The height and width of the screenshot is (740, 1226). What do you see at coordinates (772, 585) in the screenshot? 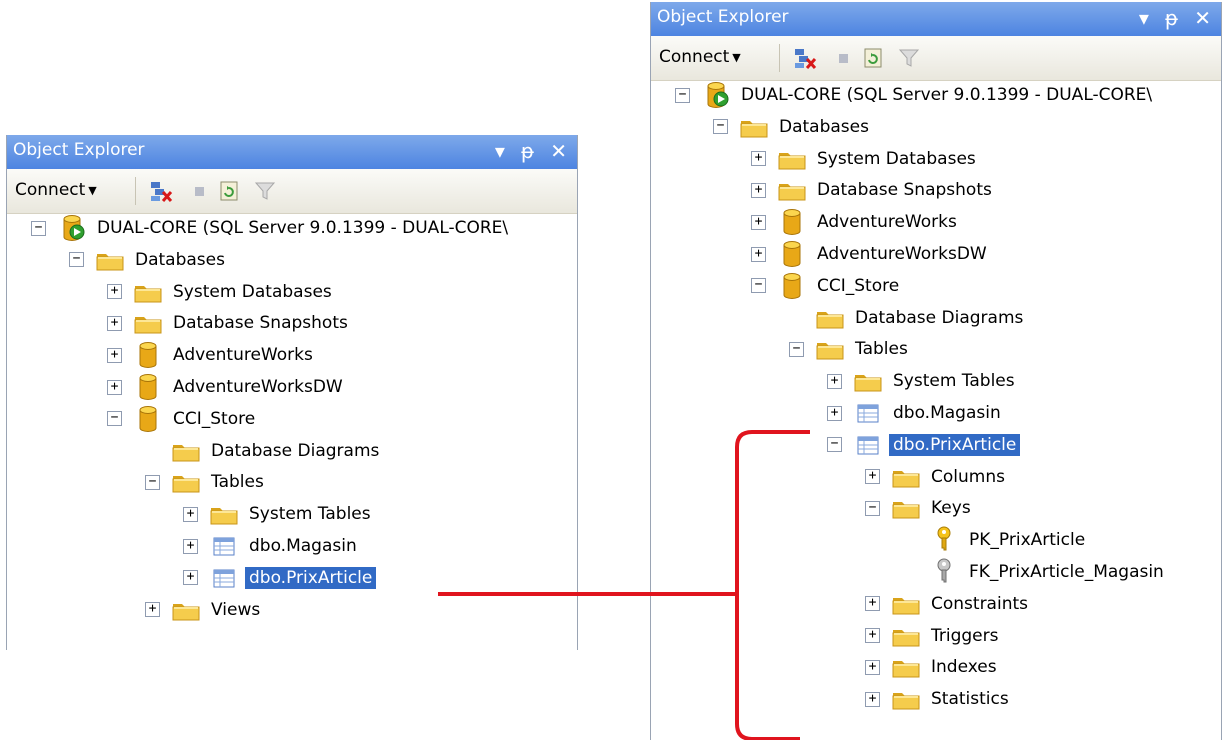
I see `bracket-line` at bounding box center [772, 585].